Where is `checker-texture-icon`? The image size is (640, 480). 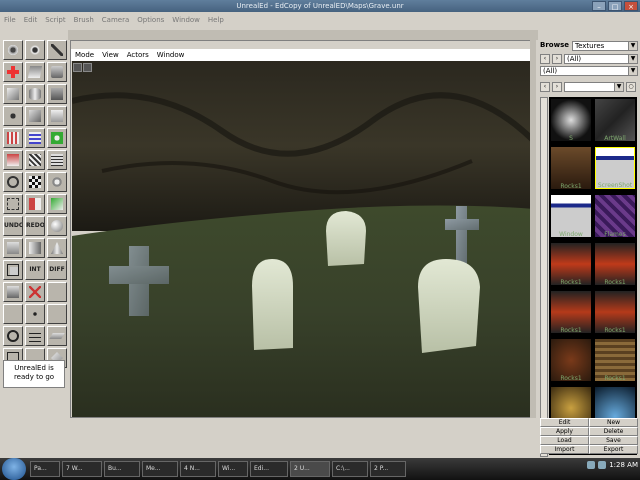
checker-texture-icon is located at coordinates (35, 182).